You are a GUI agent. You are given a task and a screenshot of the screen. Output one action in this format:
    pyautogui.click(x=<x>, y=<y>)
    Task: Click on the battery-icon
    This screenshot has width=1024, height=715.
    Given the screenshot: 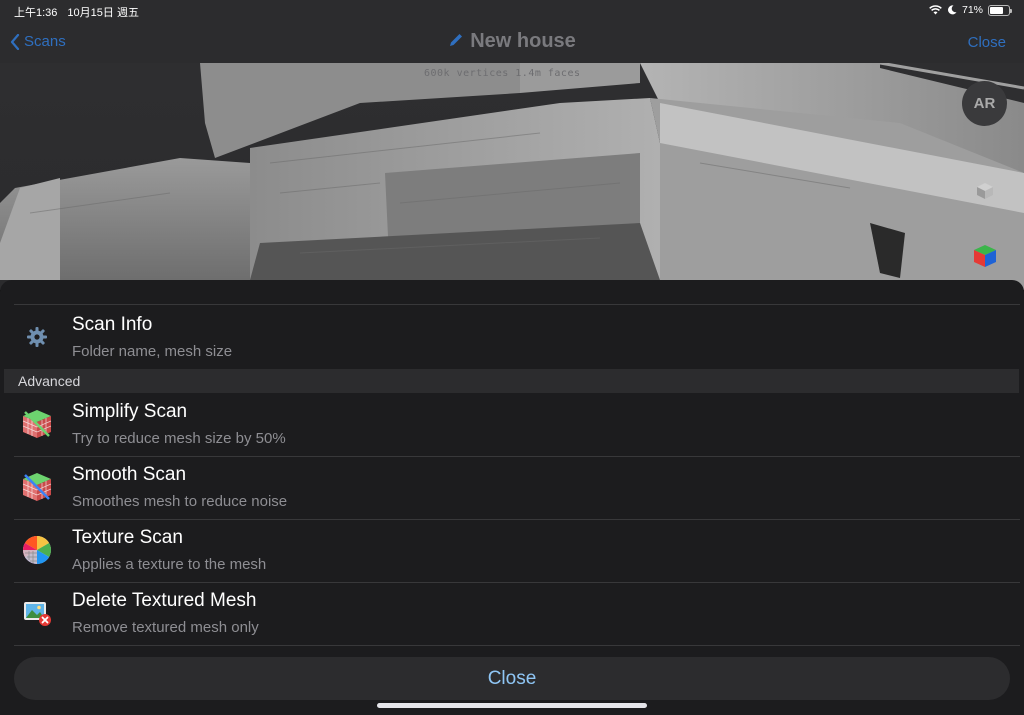 What is the action you would take?
    pyautogui.click(x=1000, y=10)
    